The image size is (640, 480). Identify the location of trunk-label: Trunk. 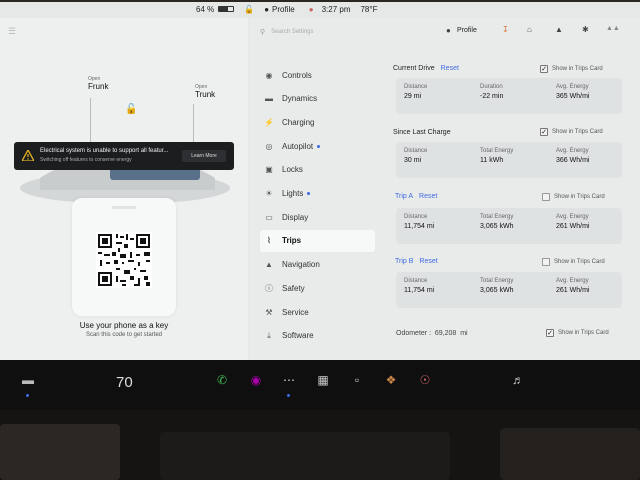
(205, 94).